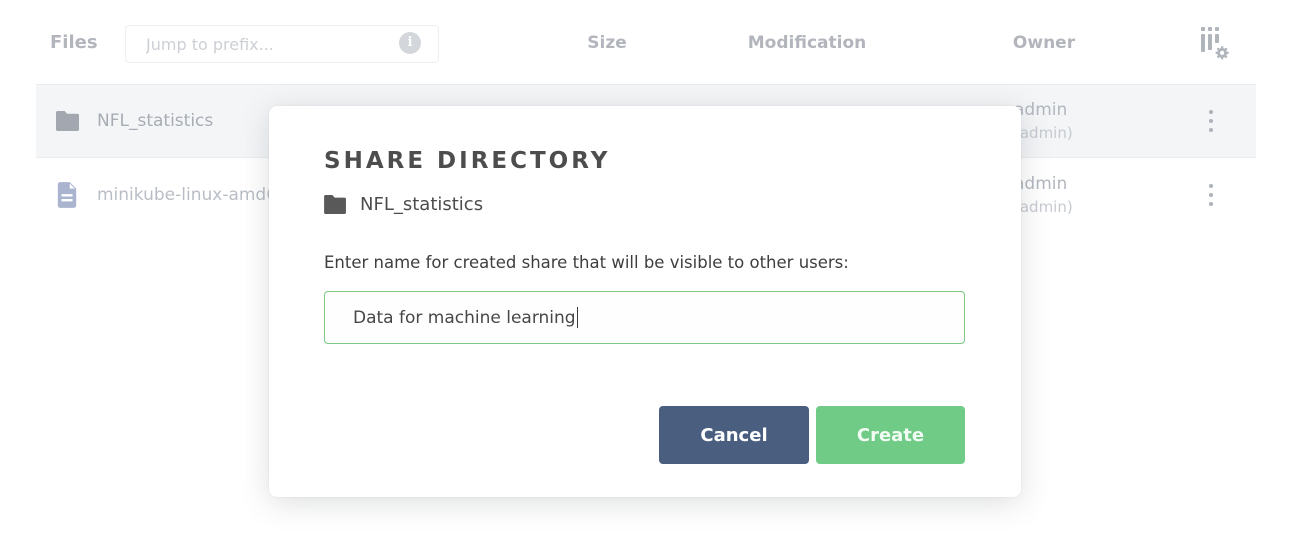 The width and height of the screenshot is (1290, 551). Describe the element at coordinates (1214, 43) in the screenshot. I see `column-settings-icon` at that location.